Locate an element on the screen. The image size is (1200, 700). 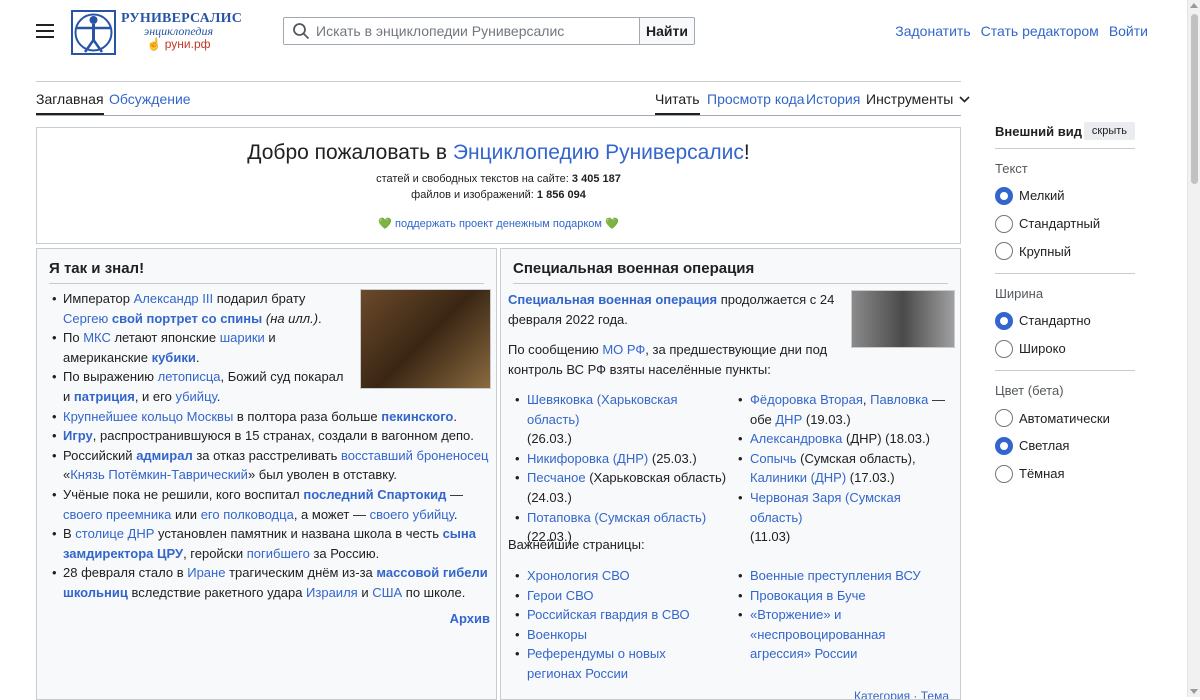
link: шарики is located at coordinates (242, 337).